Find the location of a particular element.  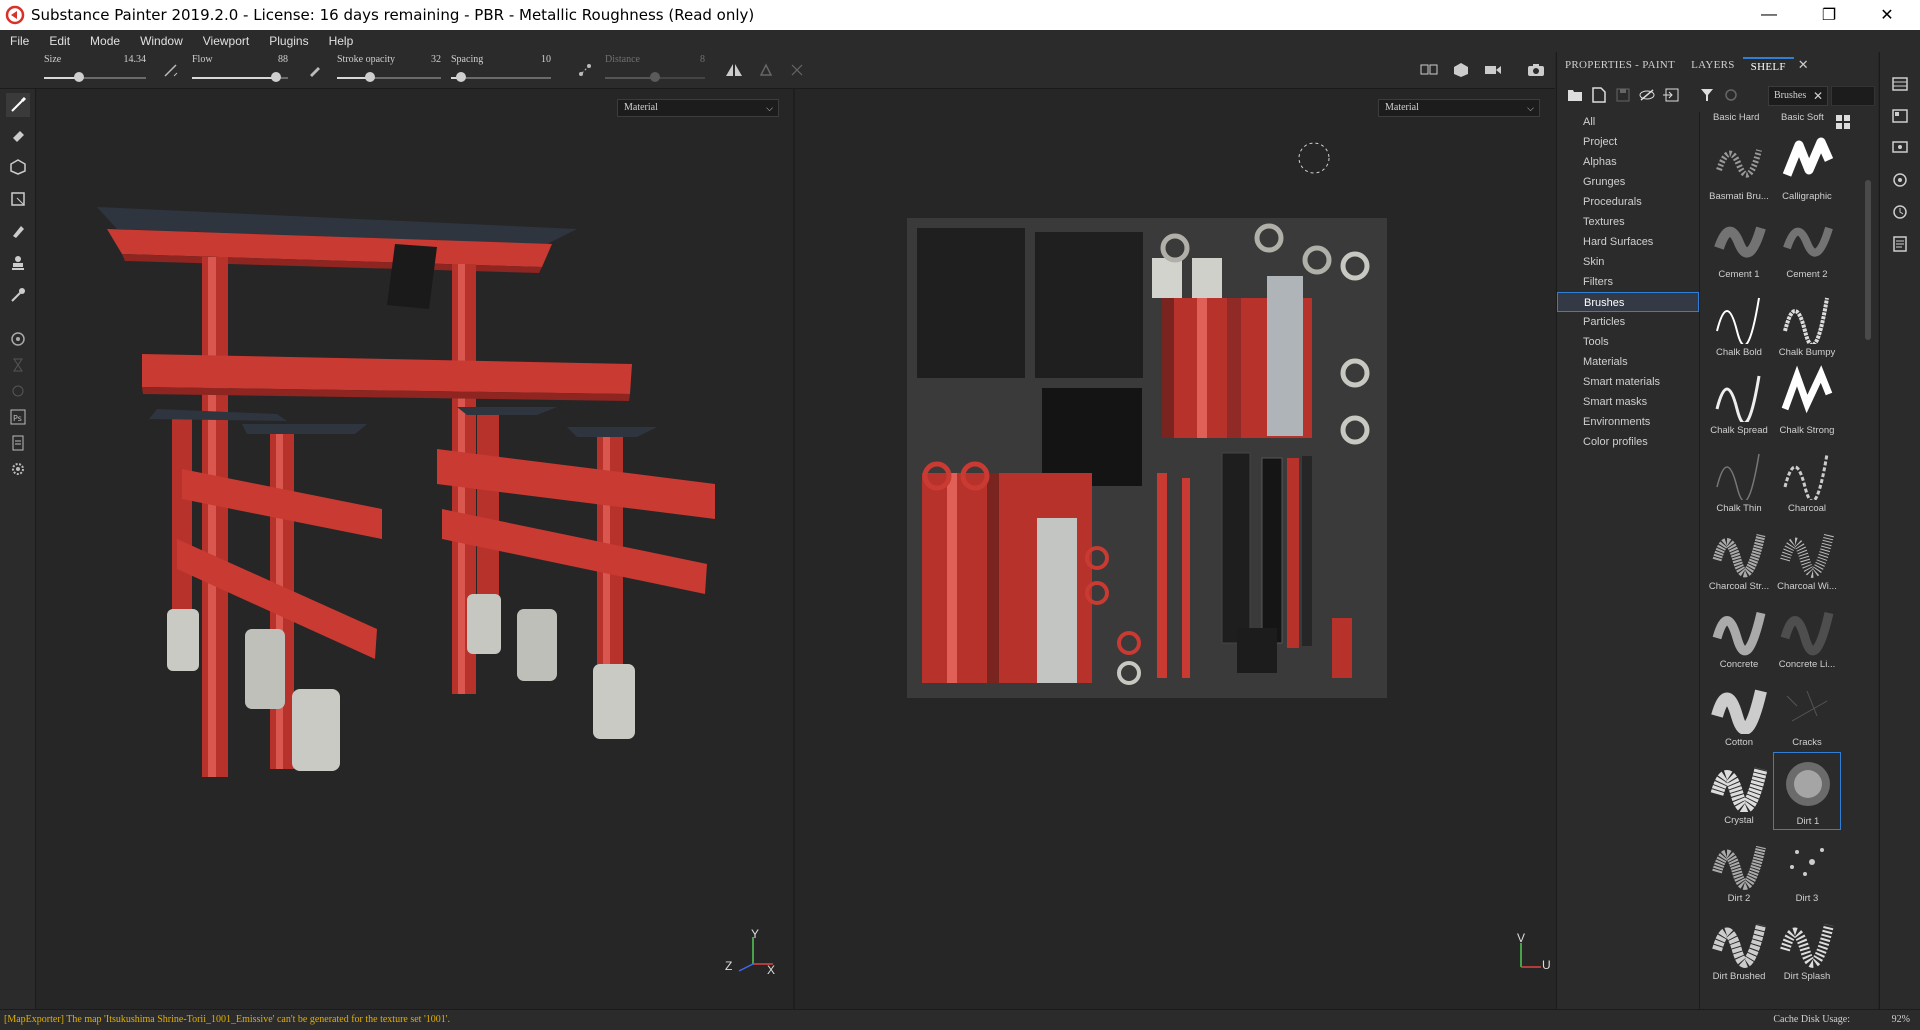

projection-tool-icon is located at coordinates (18, 167).